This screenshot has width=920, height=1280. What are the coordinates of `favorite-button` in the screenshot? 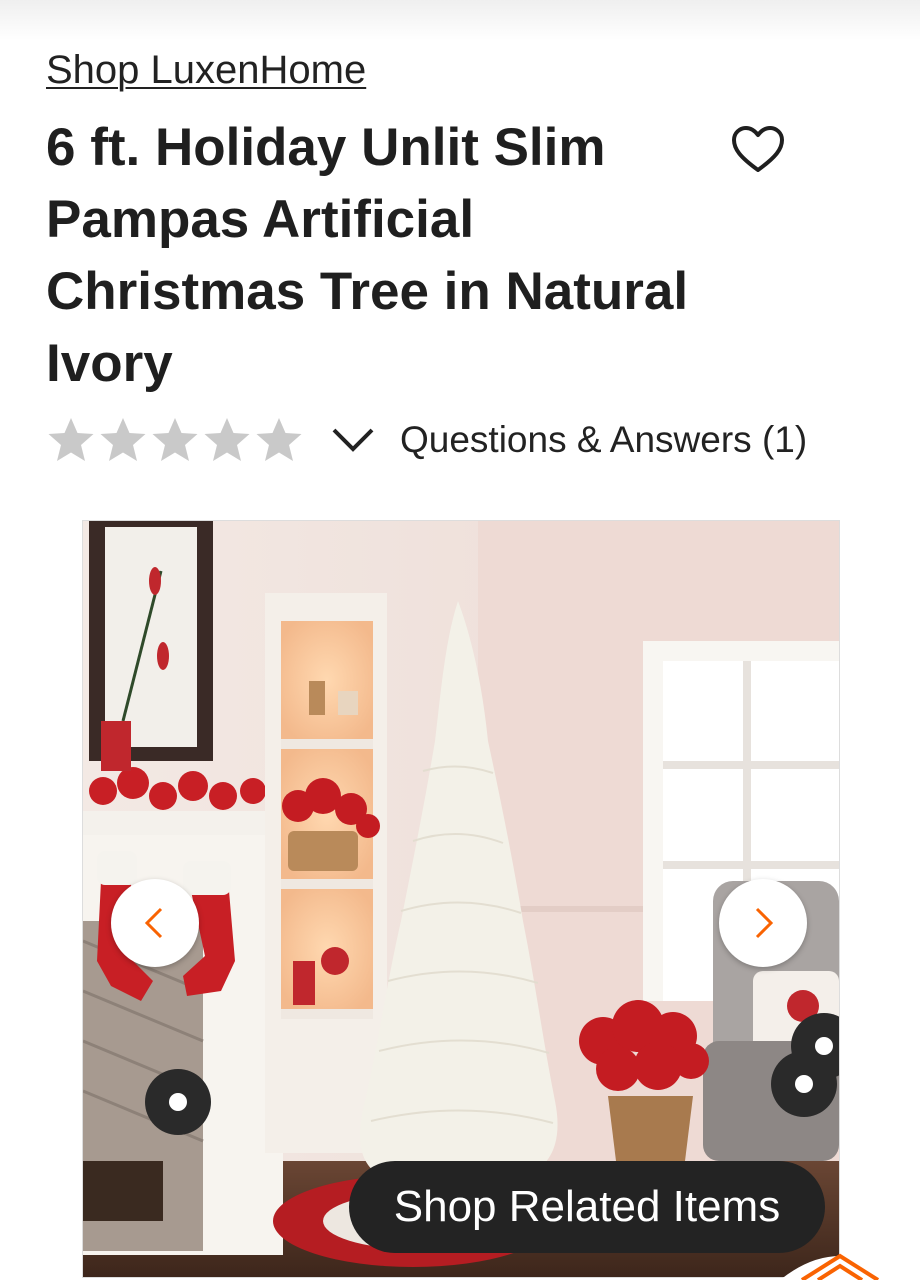 It's located at (758, 150).